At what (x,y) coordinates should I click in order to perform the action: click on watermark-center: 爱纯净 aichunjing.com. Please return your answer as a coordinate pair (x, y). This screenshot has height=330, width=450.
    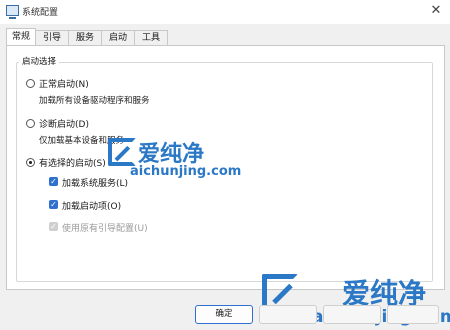
    Looking at the image, I should click on (175, 161).